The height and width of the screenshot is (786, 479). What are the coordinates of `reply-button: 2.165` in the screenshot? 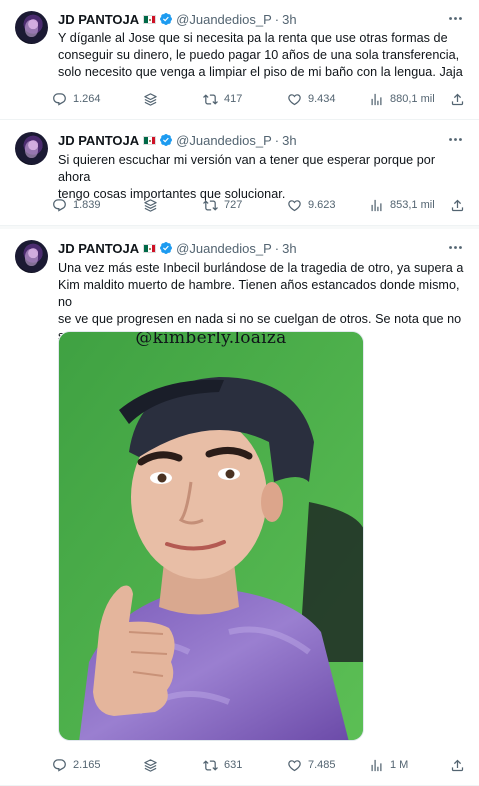 It's located at (76, 765).